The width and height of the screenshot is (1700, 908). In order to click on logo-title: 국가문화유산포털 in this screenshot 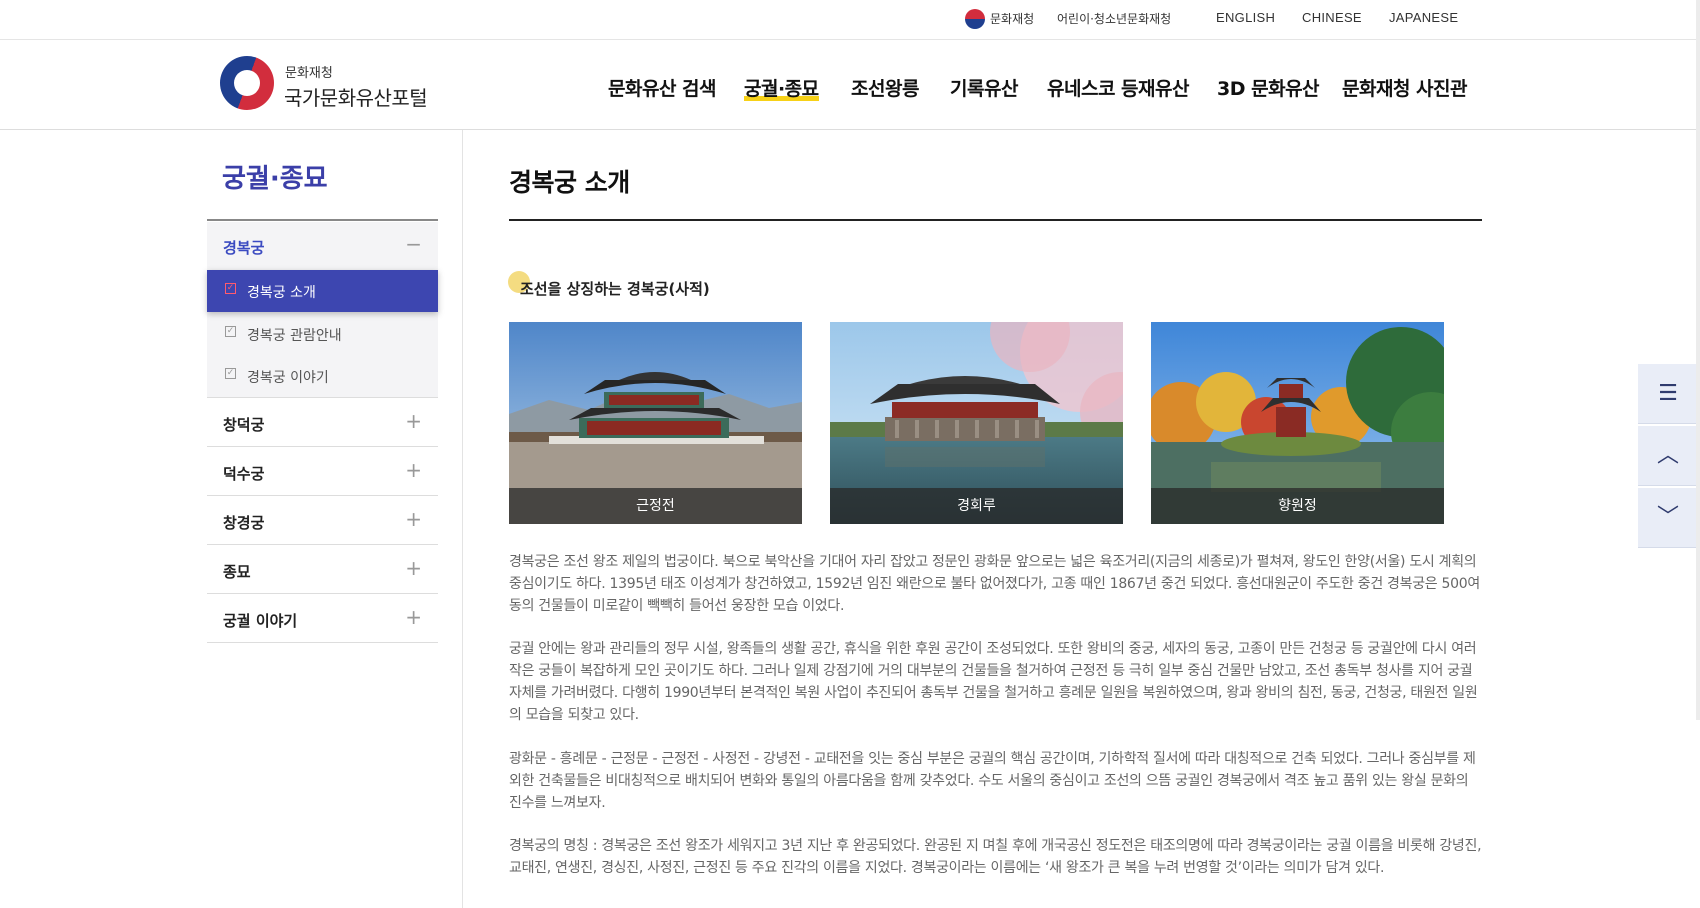, I will do `click(356, 98)`.